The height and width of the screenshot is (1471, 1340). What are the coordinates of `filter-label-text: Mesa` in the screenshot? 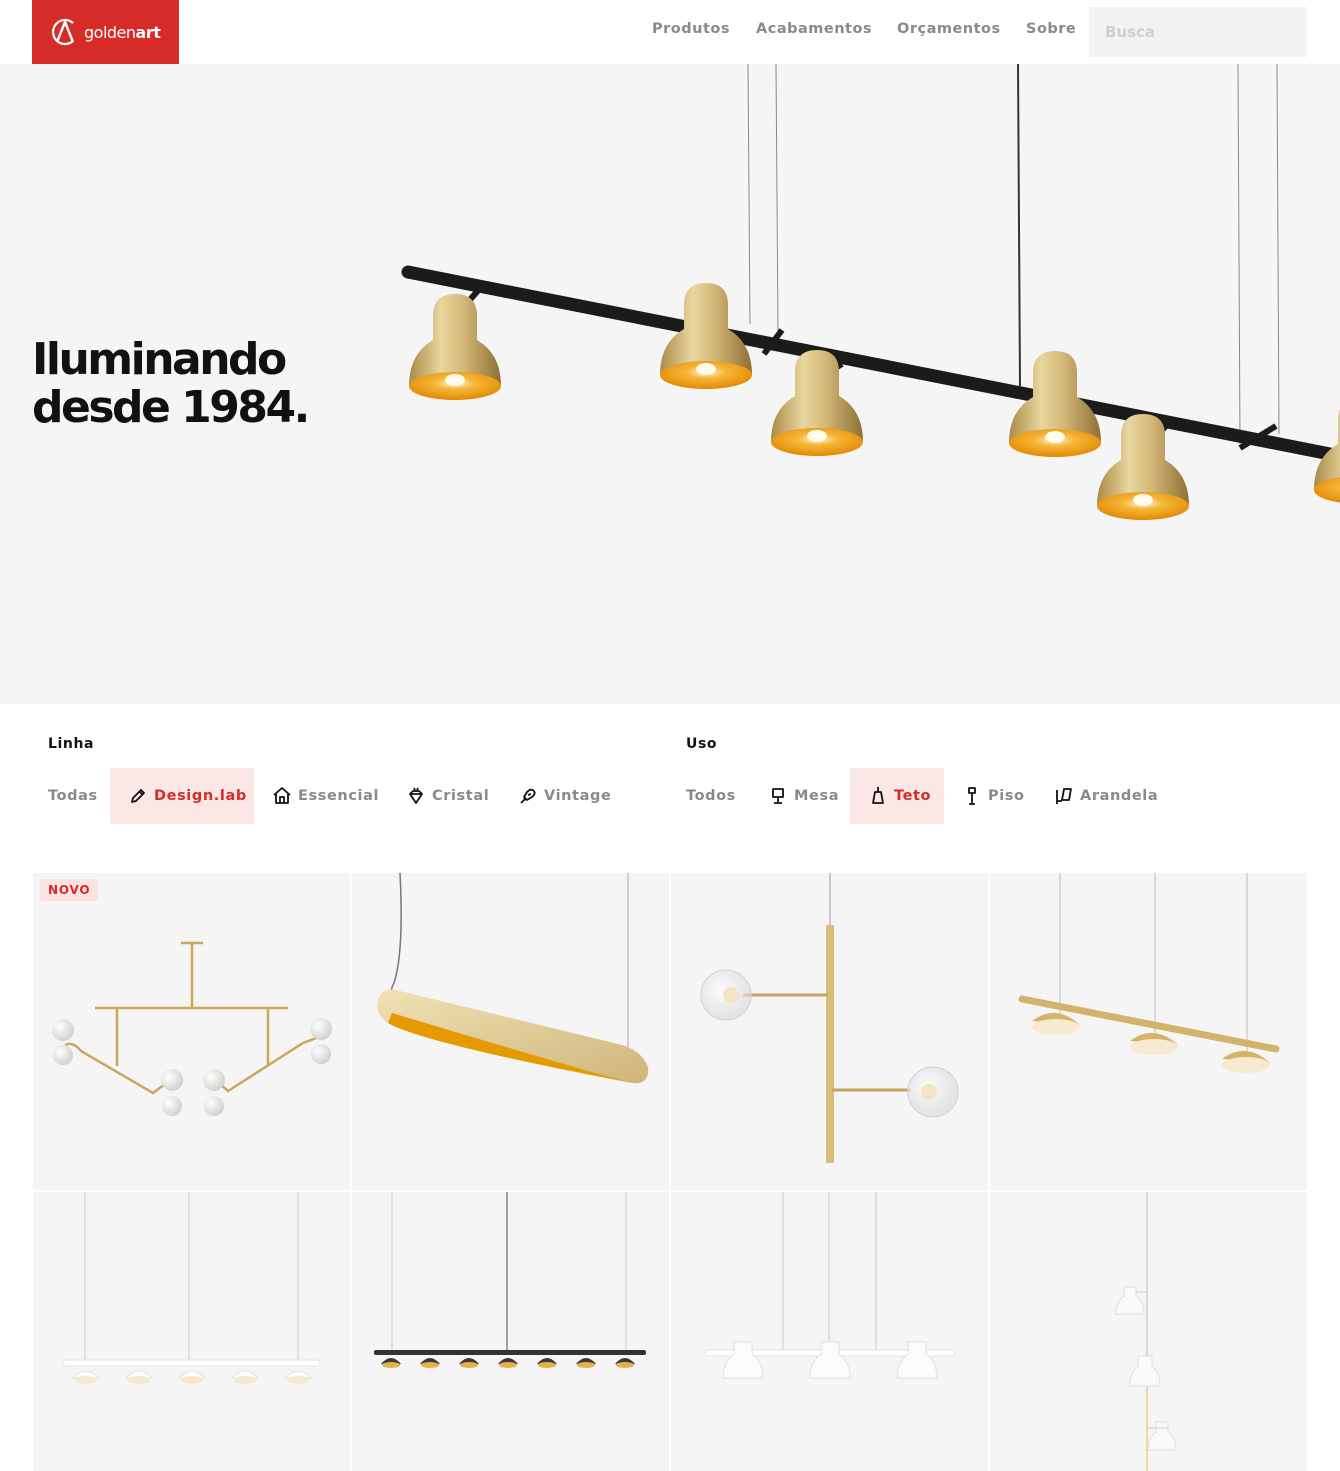 It's located at (817, 796).